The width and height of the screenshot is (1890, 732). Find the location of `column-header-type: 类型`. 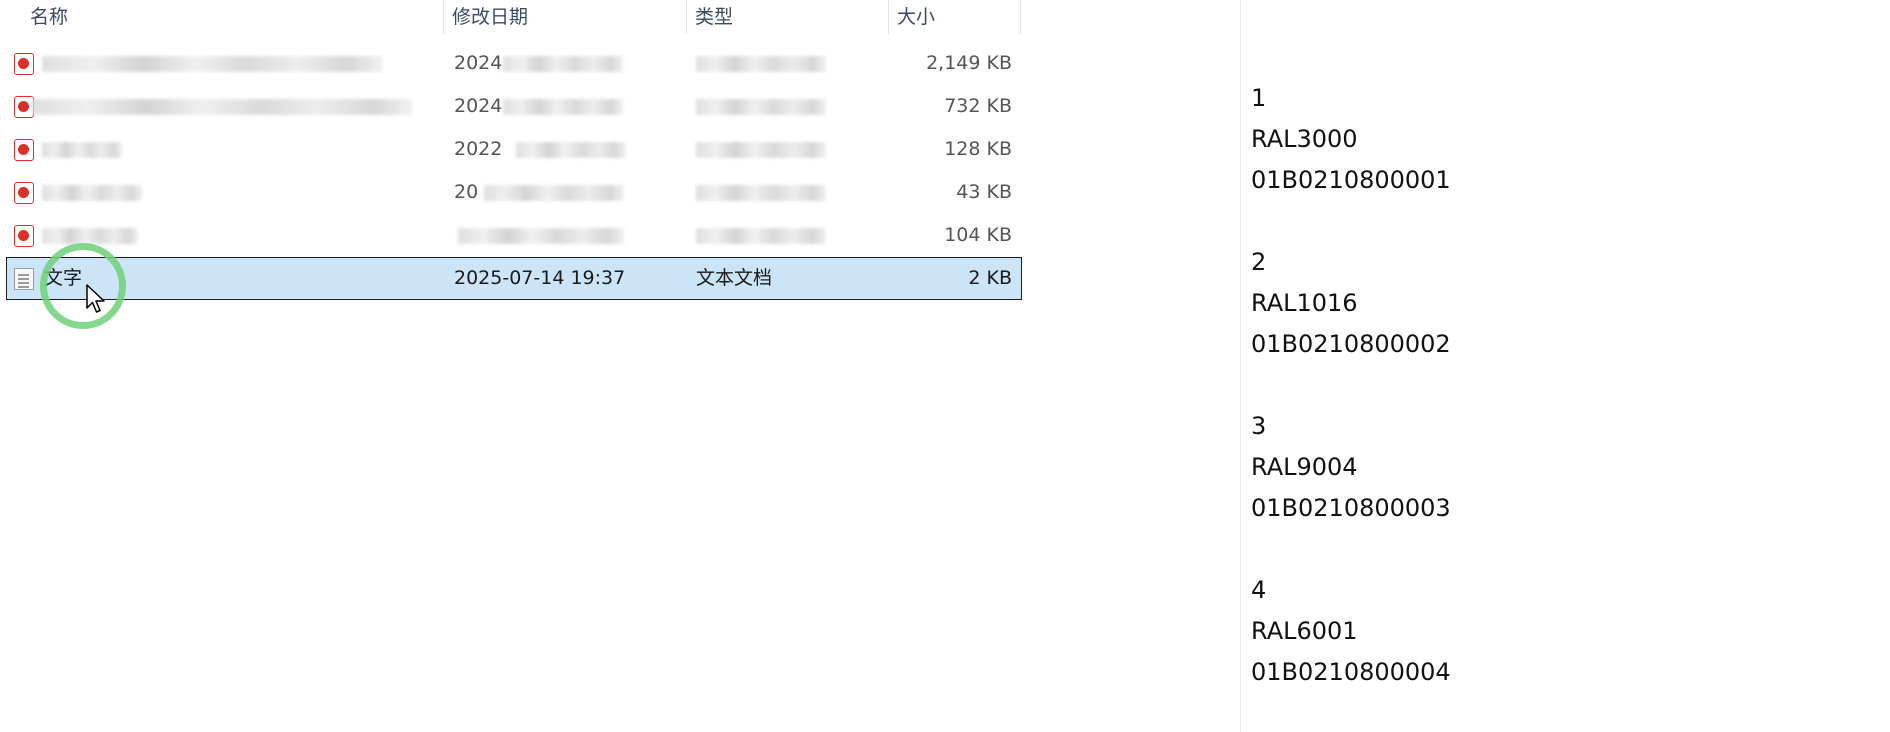

column-header-type: 类型 is located at coordinates (787, 17).